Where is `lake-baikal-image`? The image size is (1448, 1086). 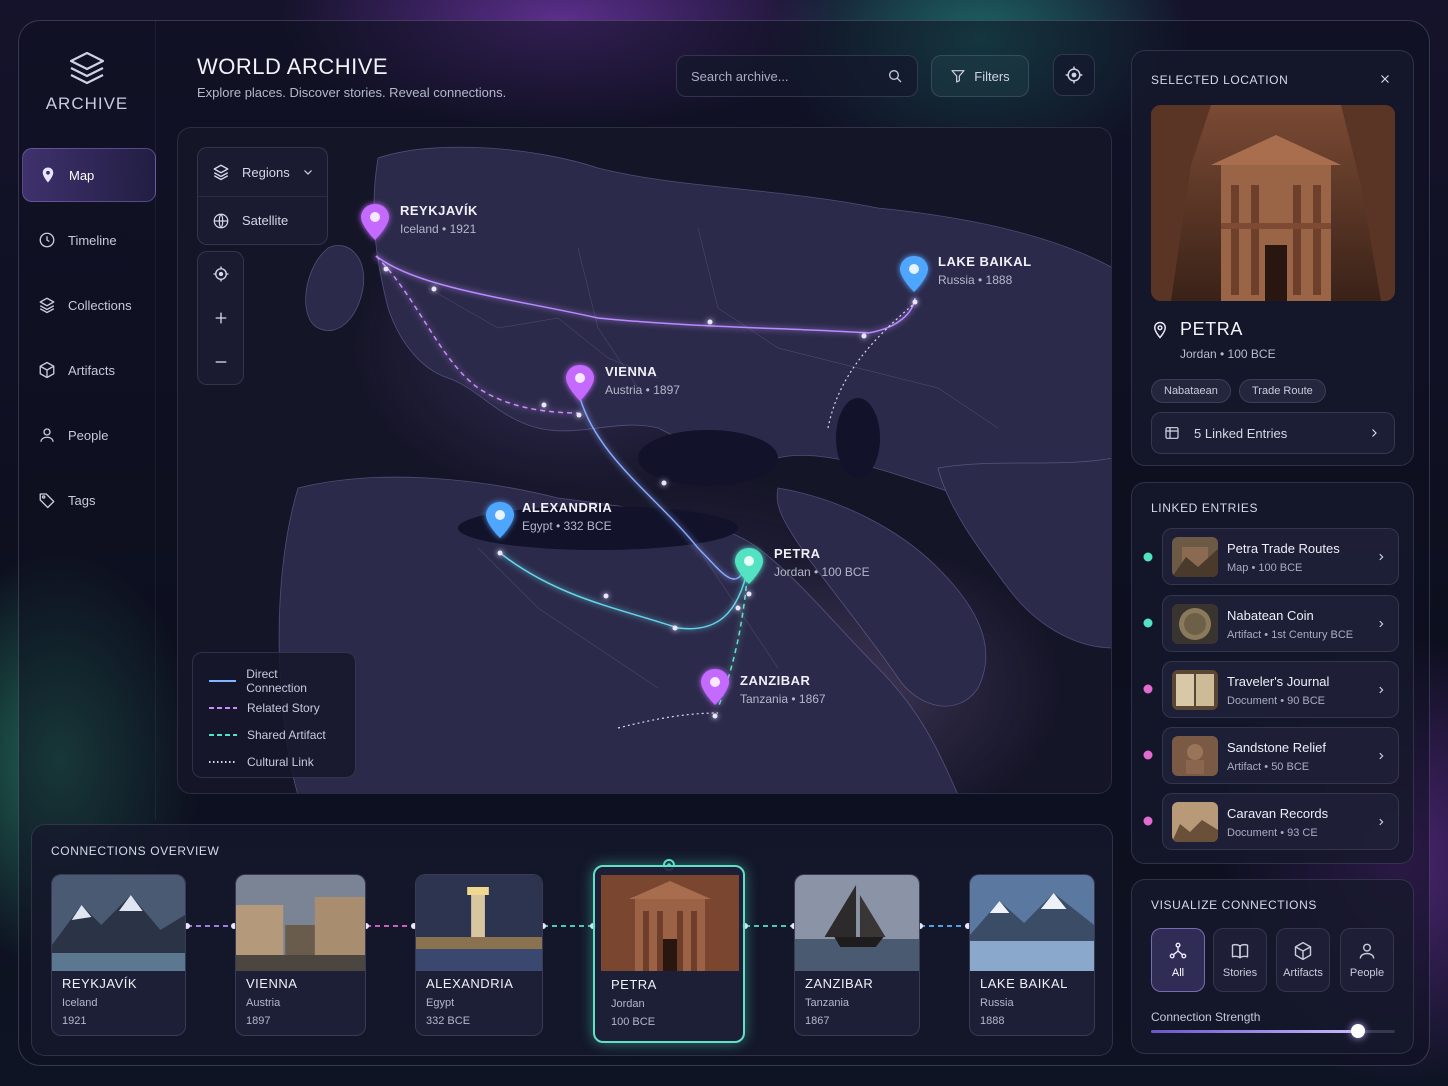 lake-baikal-image is located at coordinates (1032, 923).